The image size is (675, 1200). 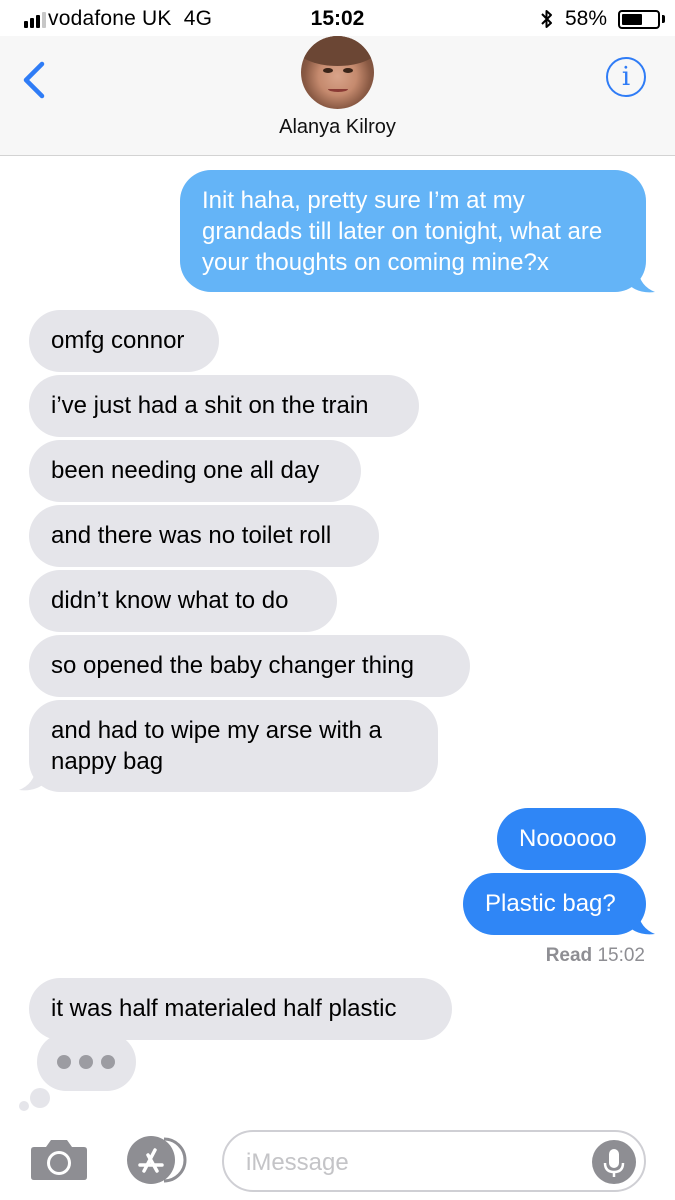 I want to click on status-bar: vodafone UK 4G 15:02 58%, so click(x=337, y=18).